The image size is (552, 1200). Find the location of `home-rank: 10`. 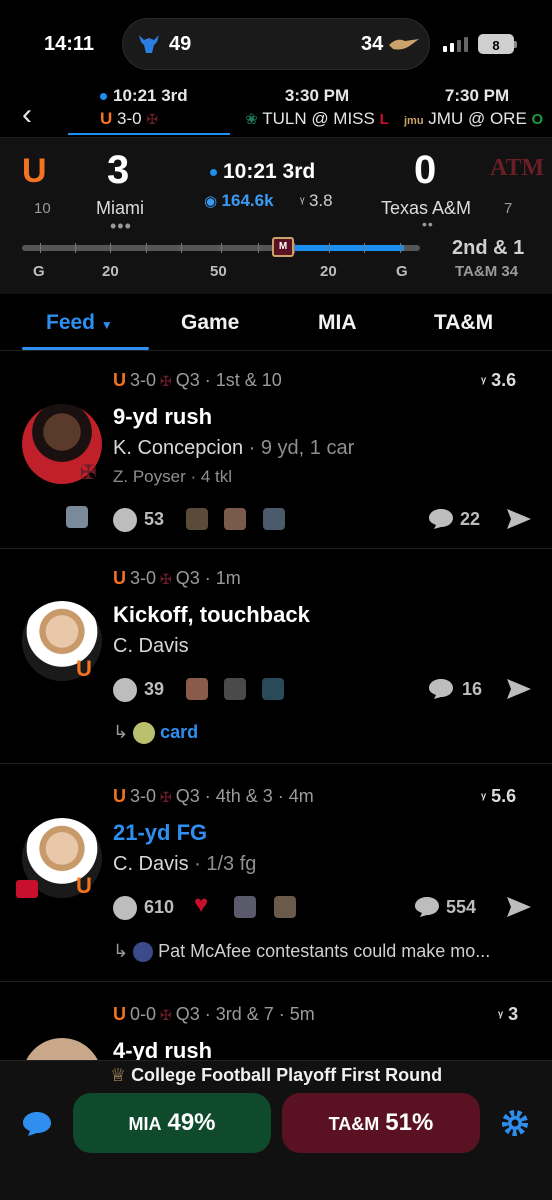

home-rank: 10 is located at coordinates (42, 208).